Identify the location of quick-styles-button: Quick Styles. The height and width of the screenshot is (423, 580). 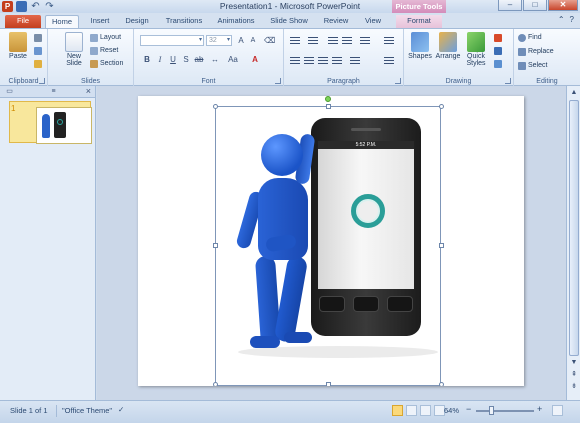
(476, 49).